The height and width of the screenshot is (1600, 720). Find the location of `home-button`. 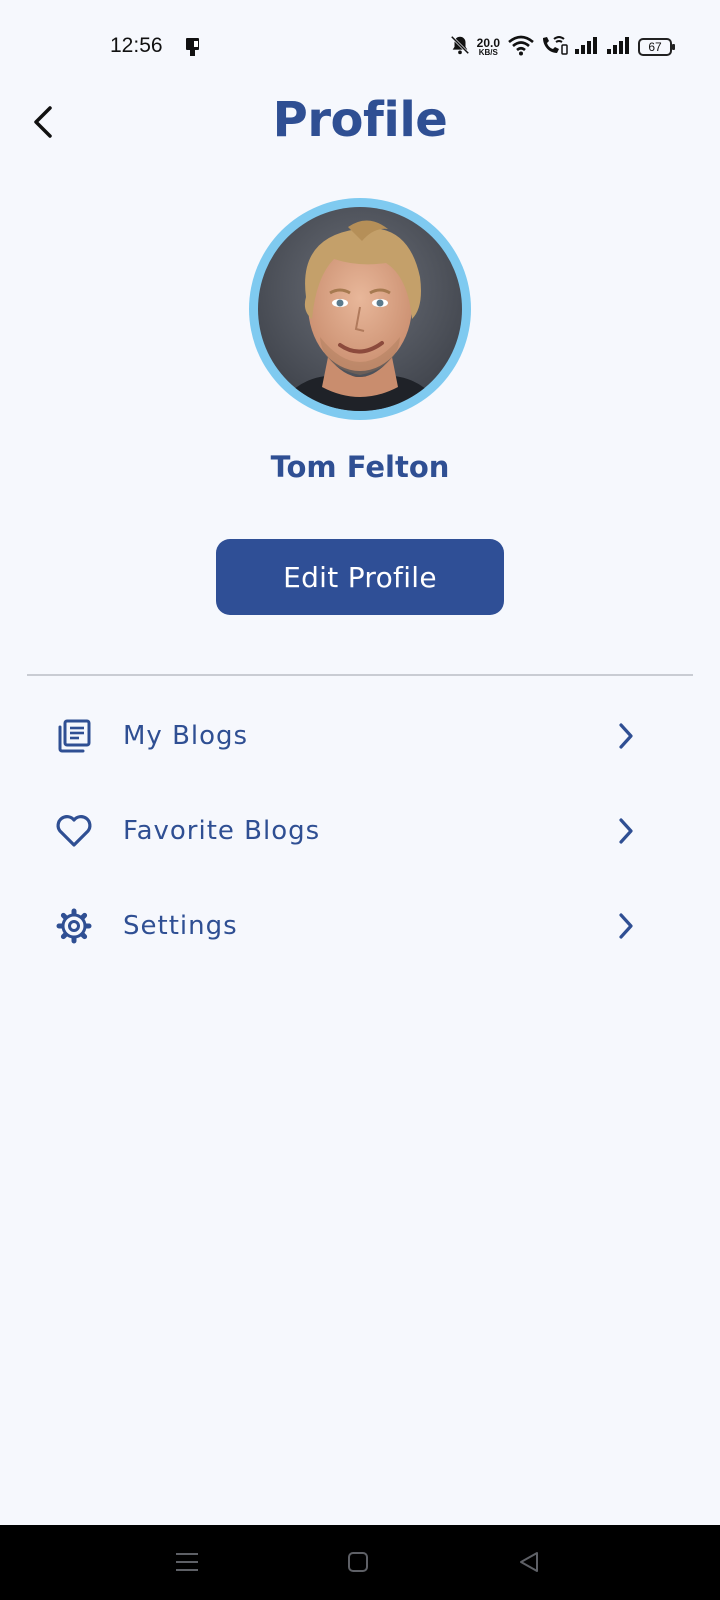

home-button is located at coordinates (358, 1562).